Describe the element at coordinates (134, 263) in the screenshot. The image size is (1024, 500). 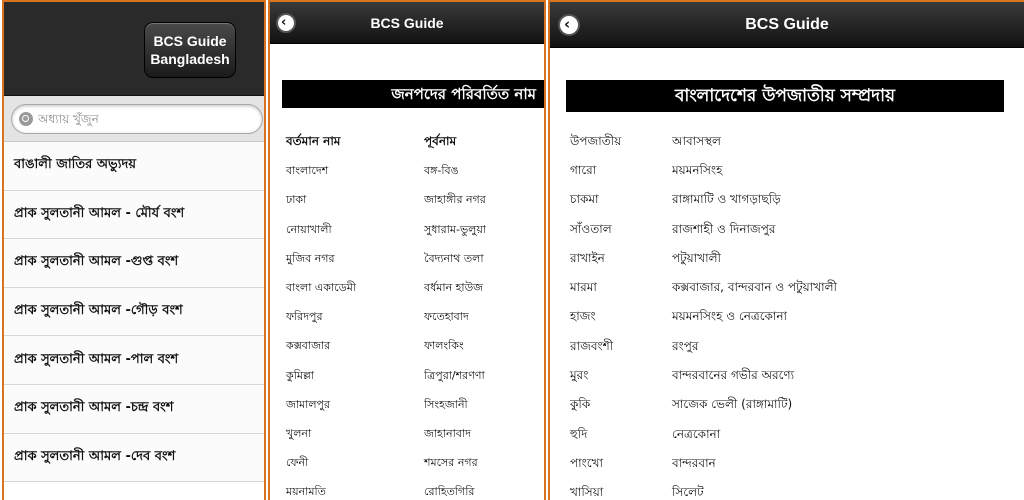
I see `list-item: প্রাক সুলতানী আমল -গুপ্ত বংশ` at that location.